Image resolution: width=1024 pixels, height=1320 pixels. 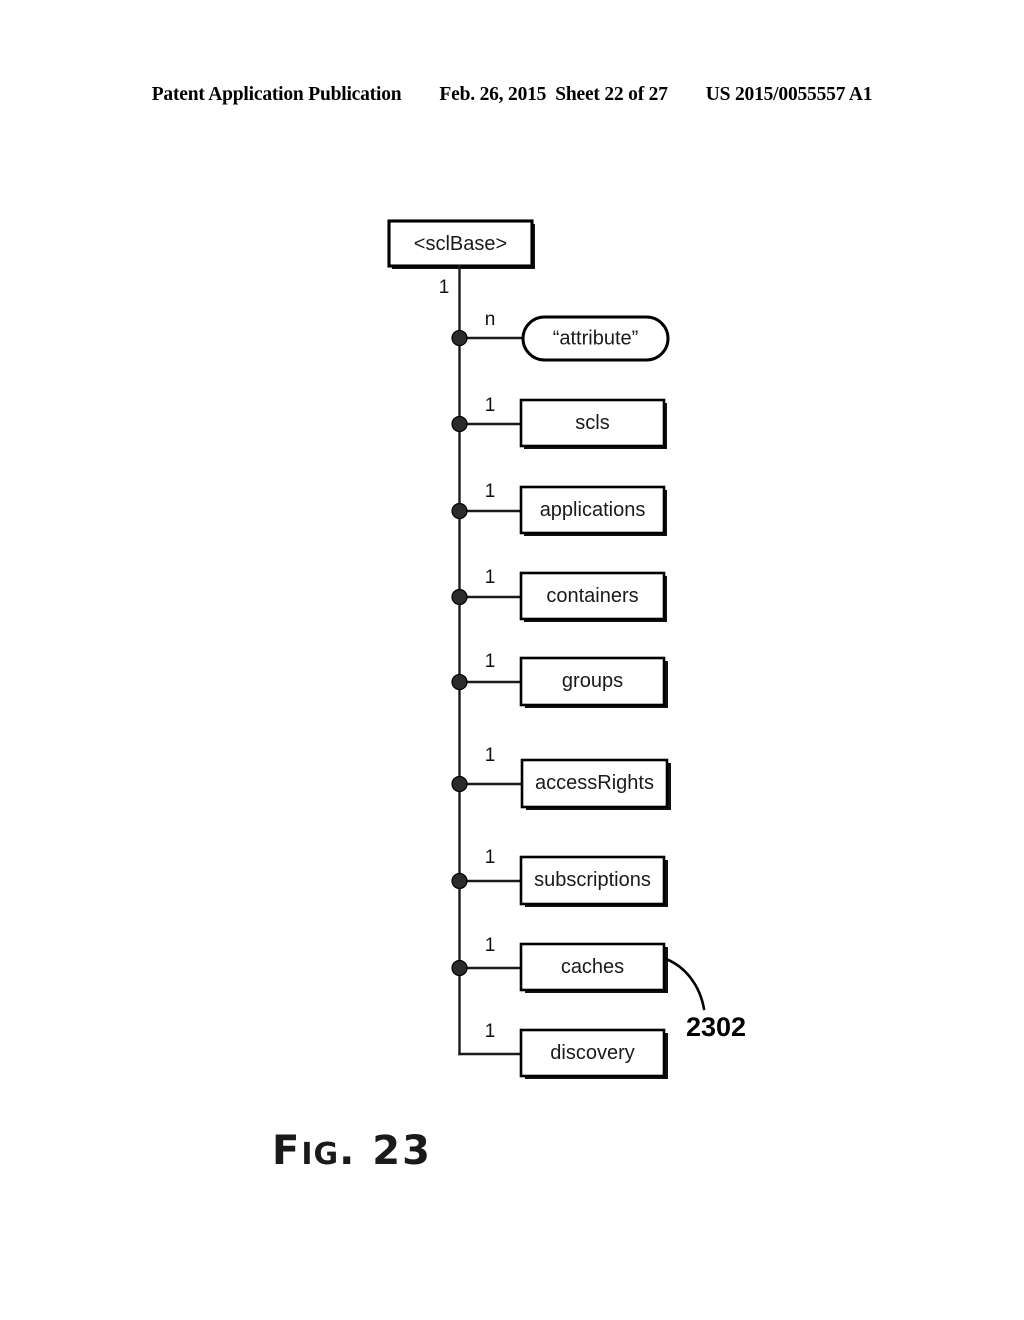 What do you see at coordinates (592, 967) in the screenshot?
I see `node-caches-label: caches` at bounding box center [592, 967].